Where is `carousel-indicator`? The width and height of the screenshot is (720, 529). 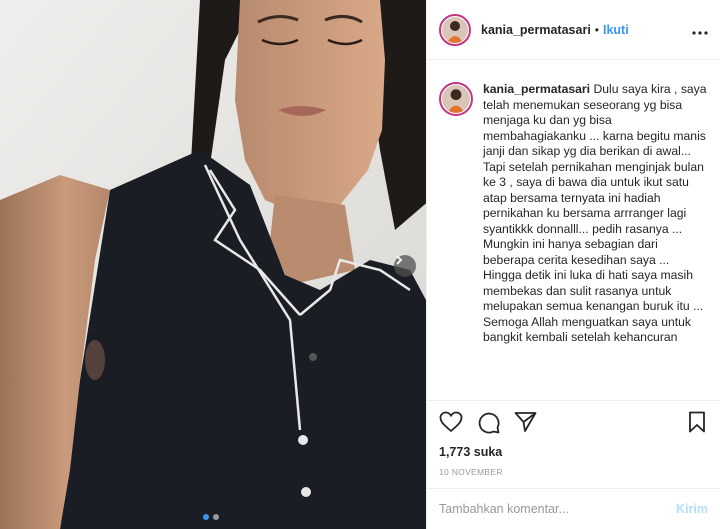
carousel-indicator is located at coordinates (211, 517).